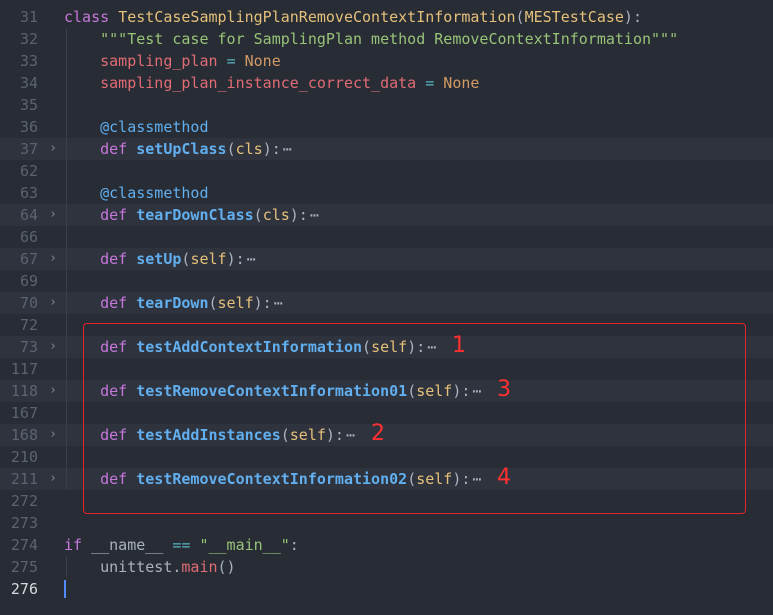 This screenshot has width=773, height=615. What do you see at coordinates (386, 215) in the screenshot?
I see `code-line: 64 › def tearDownClass(cls): ⋯` at bounding box center [386, 215].